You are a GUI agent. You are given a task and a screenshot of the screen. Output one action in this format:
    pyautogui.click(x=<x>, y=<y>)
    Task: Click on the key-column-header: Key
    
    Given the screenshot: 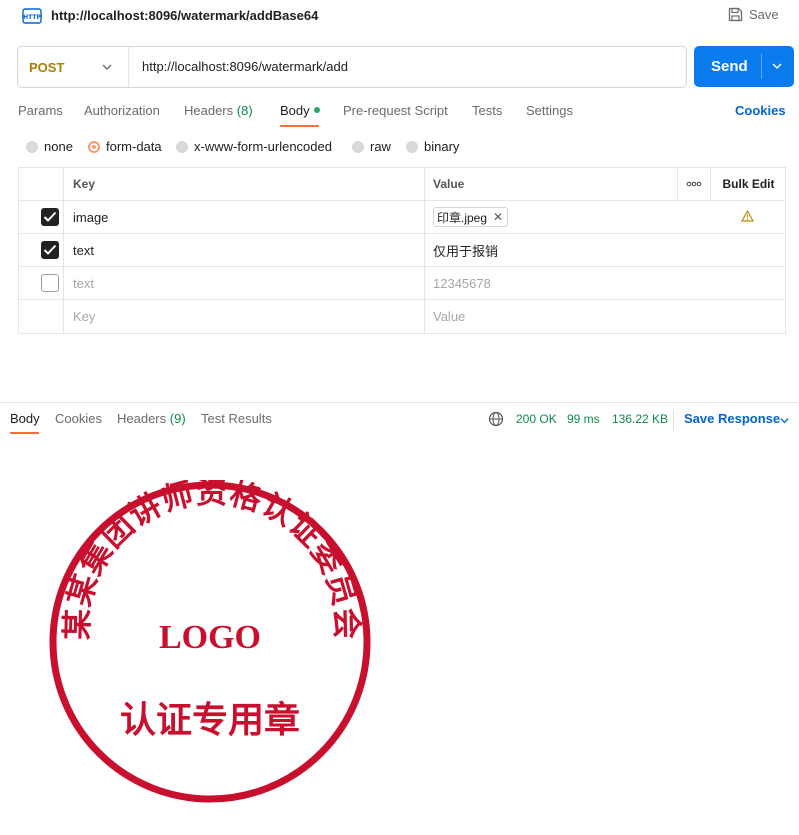 What is the action you would take?
    pyautogui.click(x=244, y=184)
    